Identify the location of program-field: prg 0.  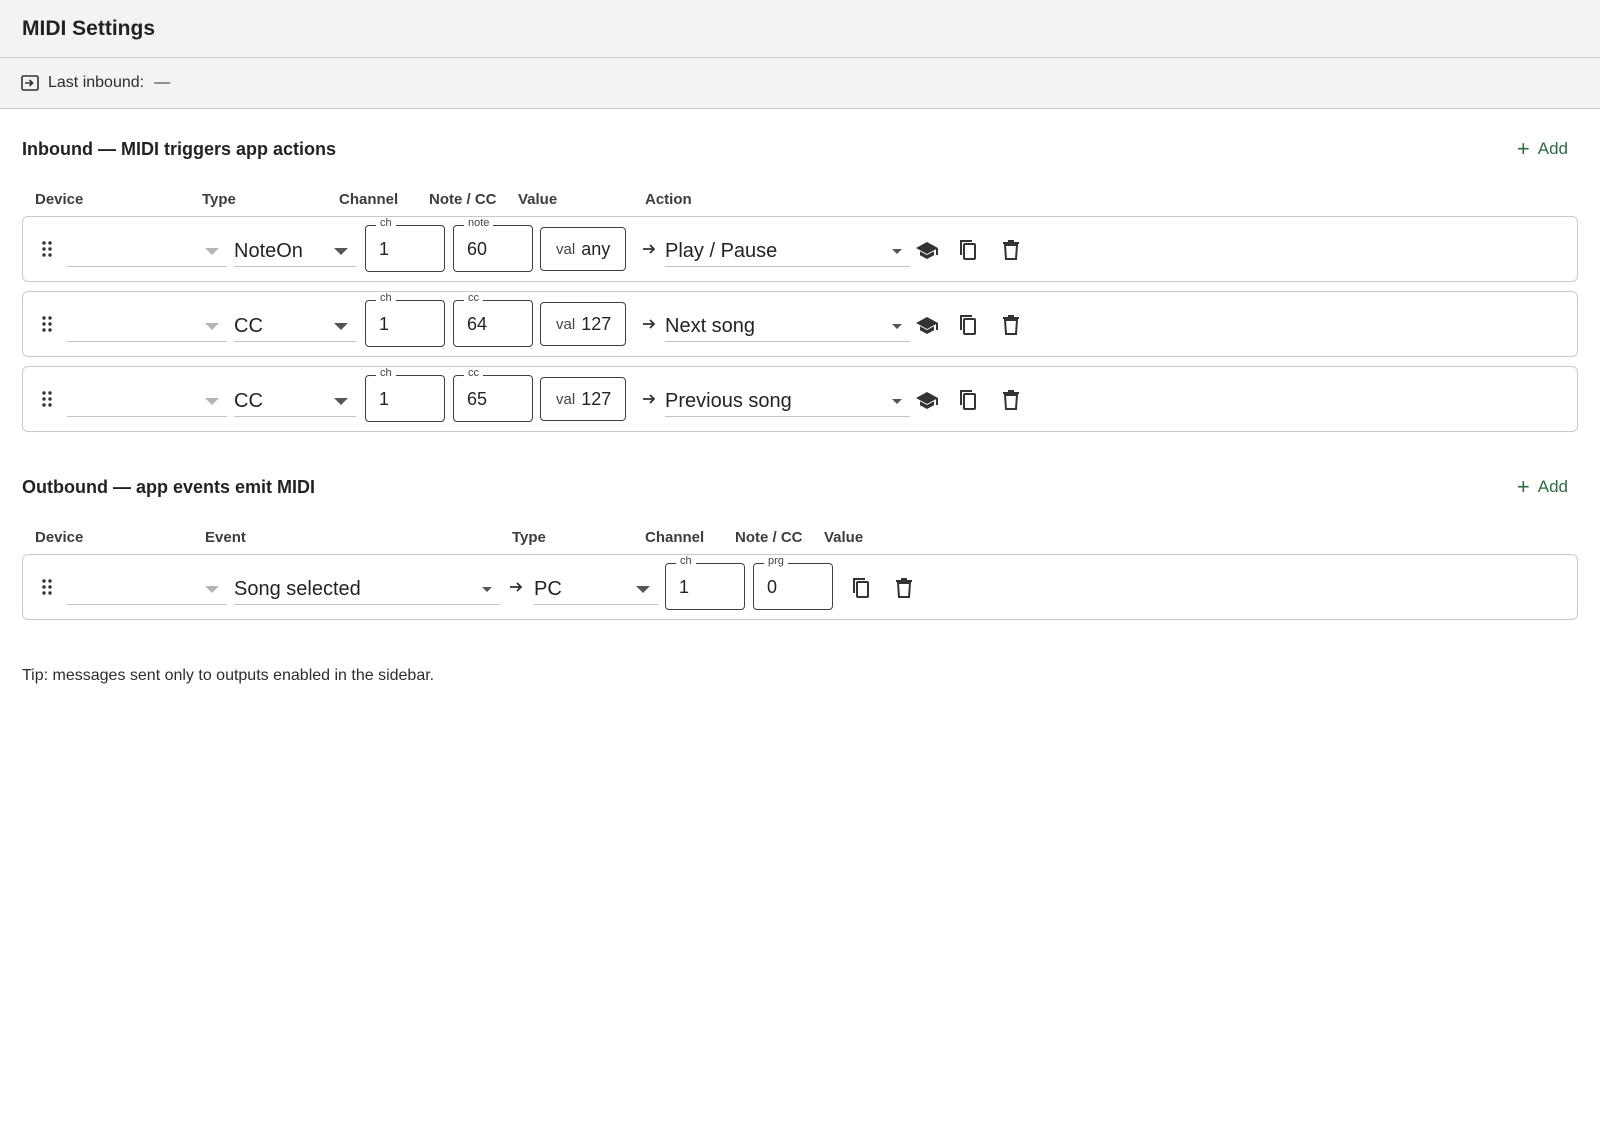
(793, 582).